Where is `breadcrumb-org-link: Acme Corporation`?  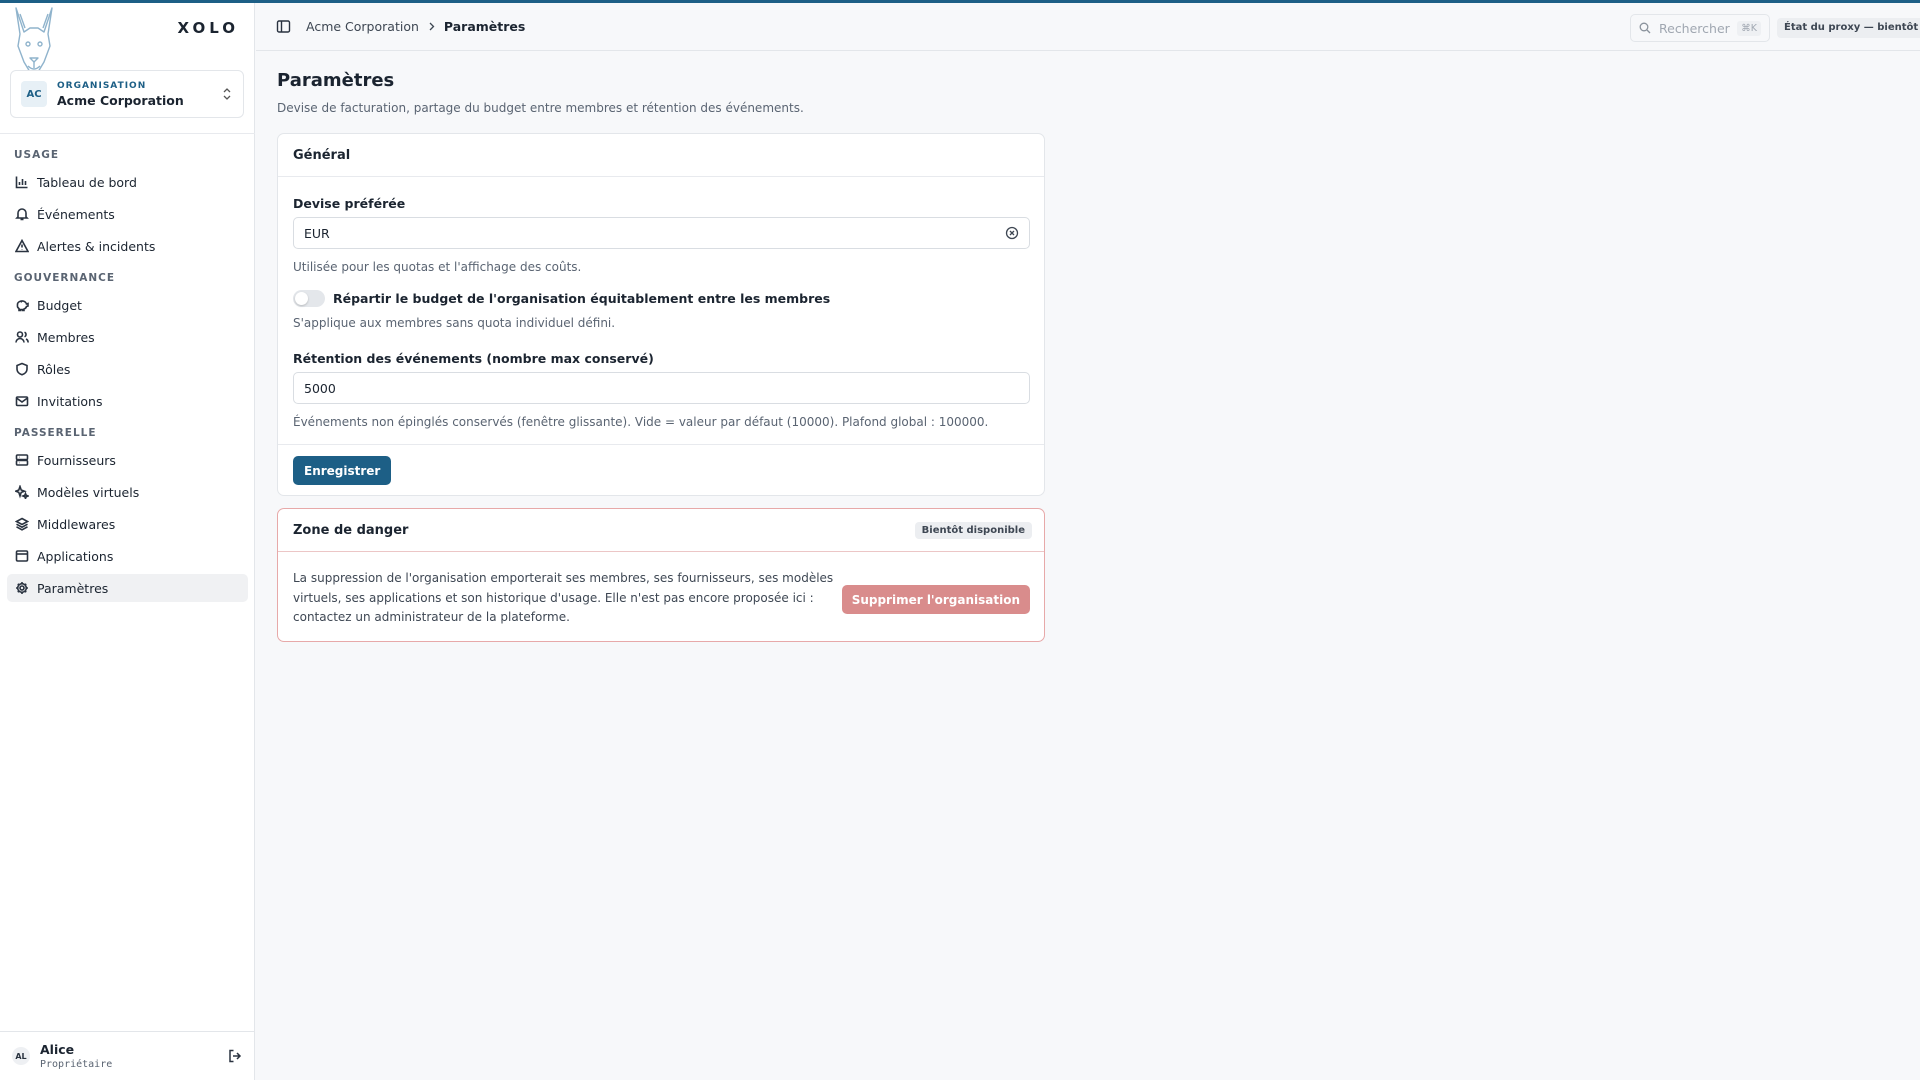 breadcrumb-org-link: Acme Corporation is located at coordinates (362, 26).